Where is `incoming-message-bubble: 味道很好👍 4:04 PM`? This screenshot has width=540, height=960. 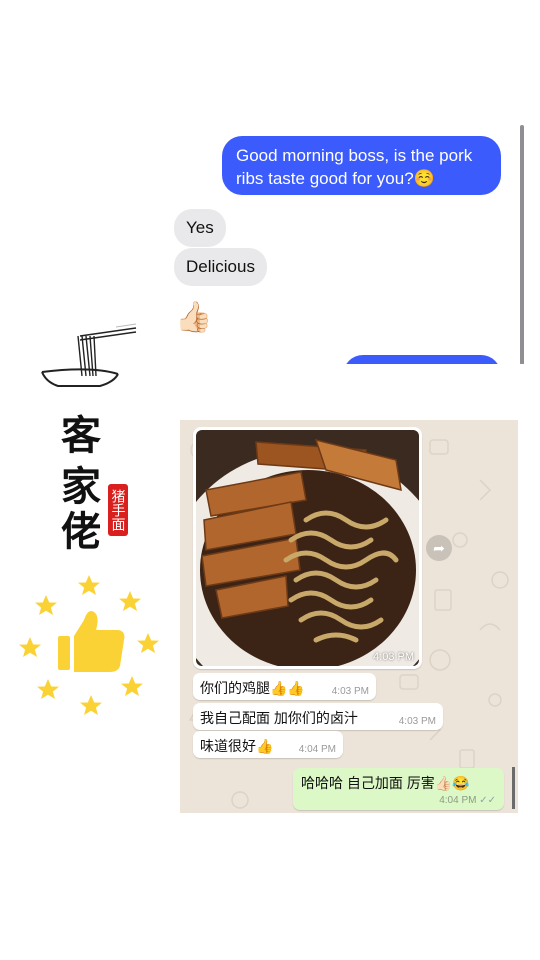 incoming-message-bubble: 味道很好👍 4:04 PM is located at coordinates (268, 744).